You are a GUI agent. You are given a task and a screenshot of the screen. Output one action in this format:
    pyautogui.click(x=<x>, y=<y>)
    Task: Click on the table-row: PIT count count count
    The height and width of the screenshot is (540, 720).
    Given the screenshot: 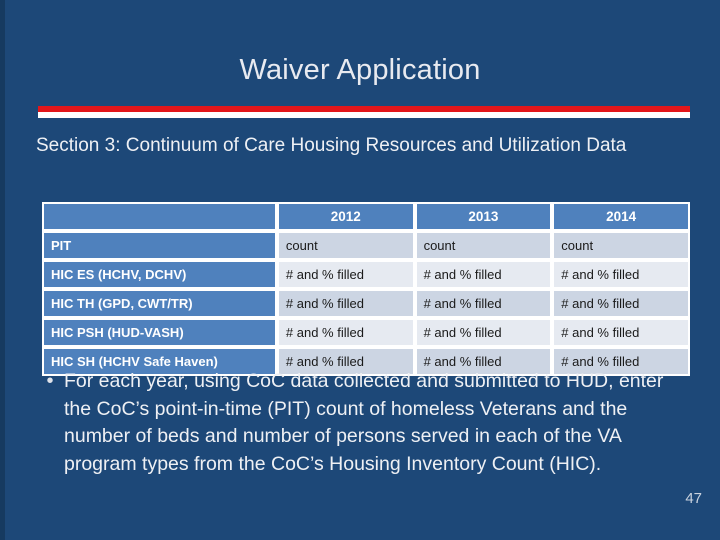 What is the action you would take?
    pyautogui.click(x=366, y=245)
    